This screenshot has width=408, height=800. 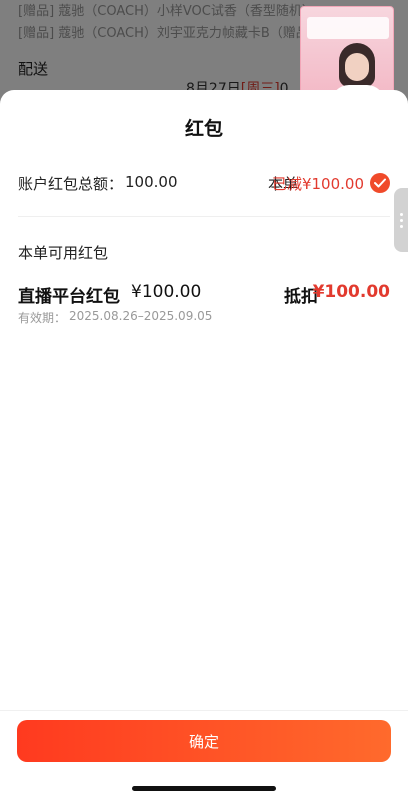 What do you see at coordinates (63, 253) in the screenshot?
I see `available-section-title: 本单可用红包` at bounding box center [63, 253].